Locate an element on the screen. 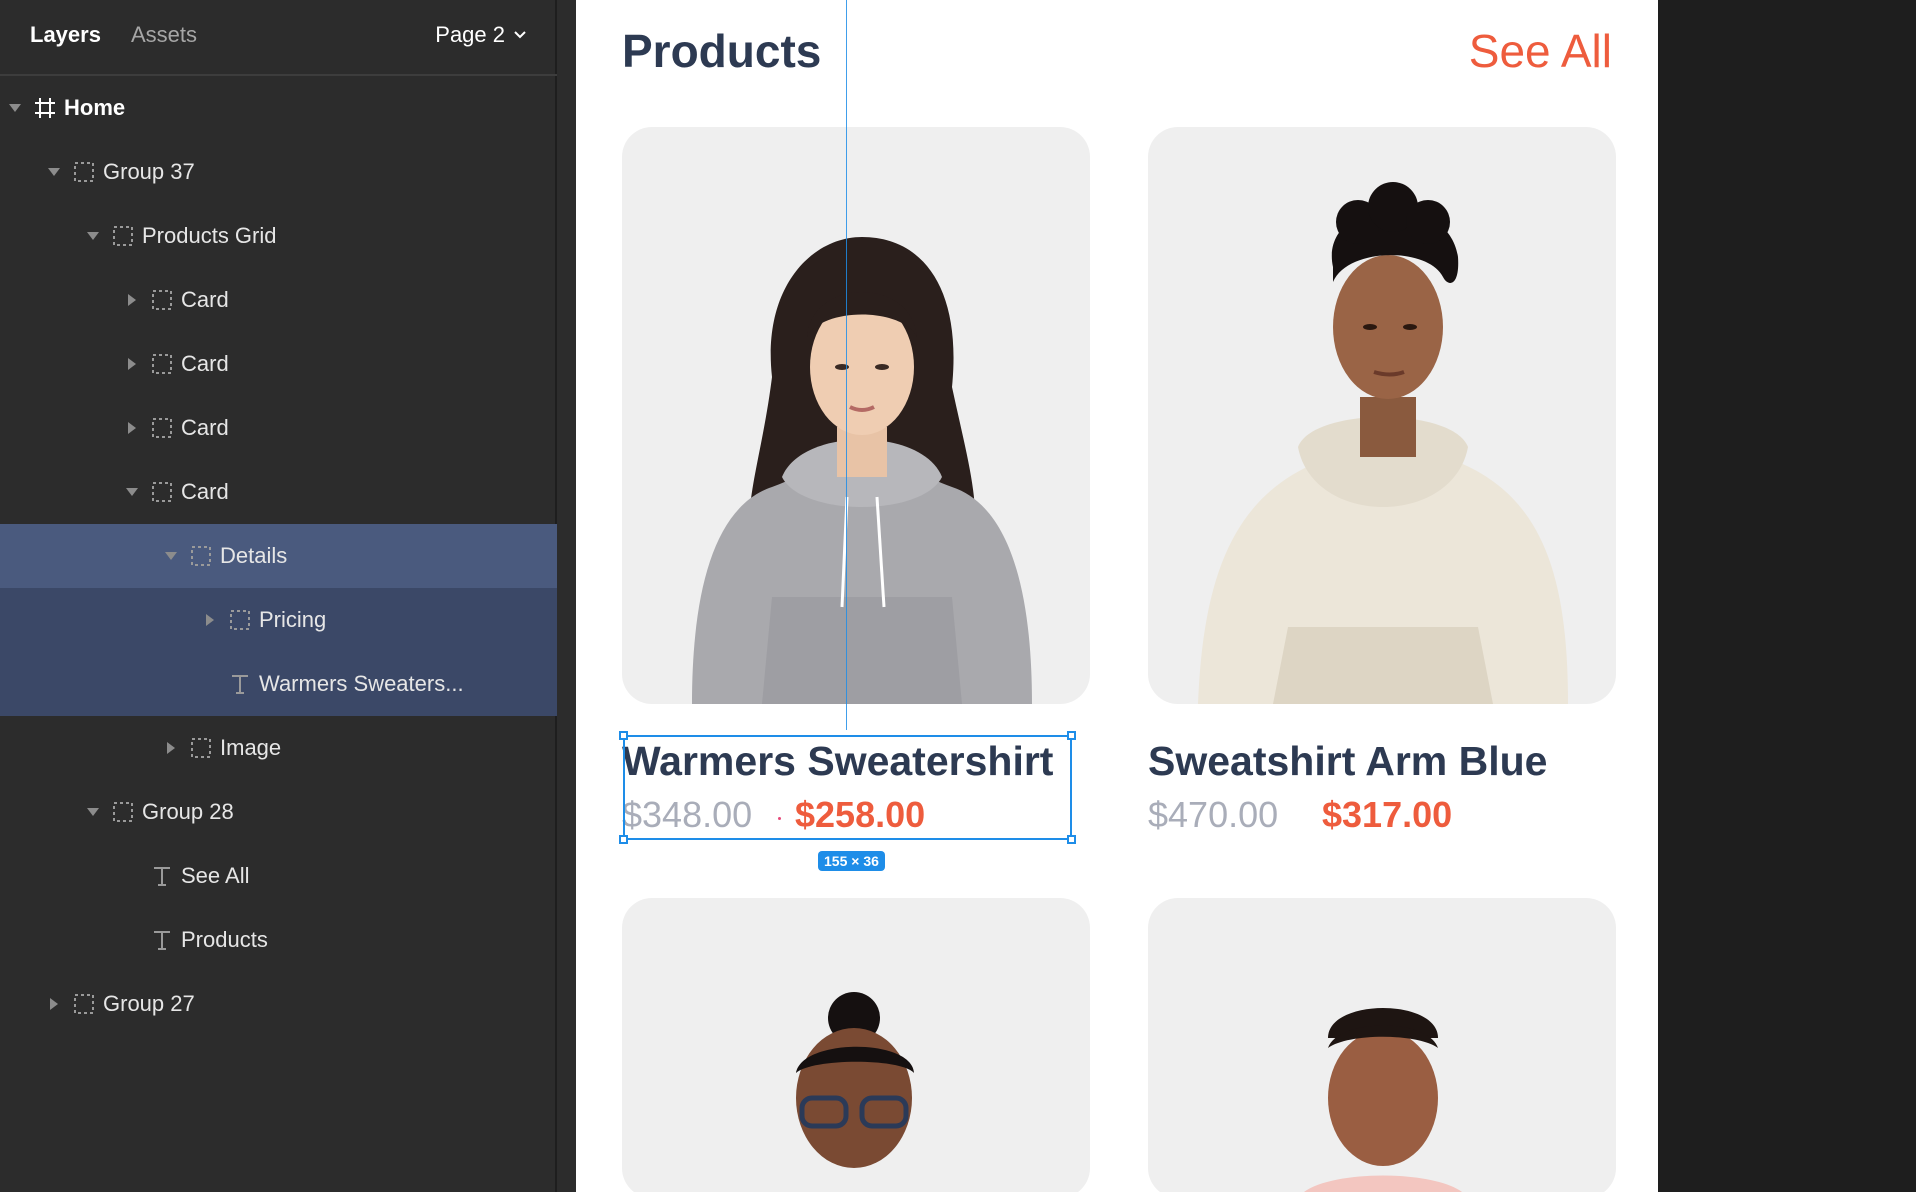 Image resolution: width=1916 pixels, height=1192 pixels. selection-size-badge: 155 × 36 is located at coordinates (851, 861).